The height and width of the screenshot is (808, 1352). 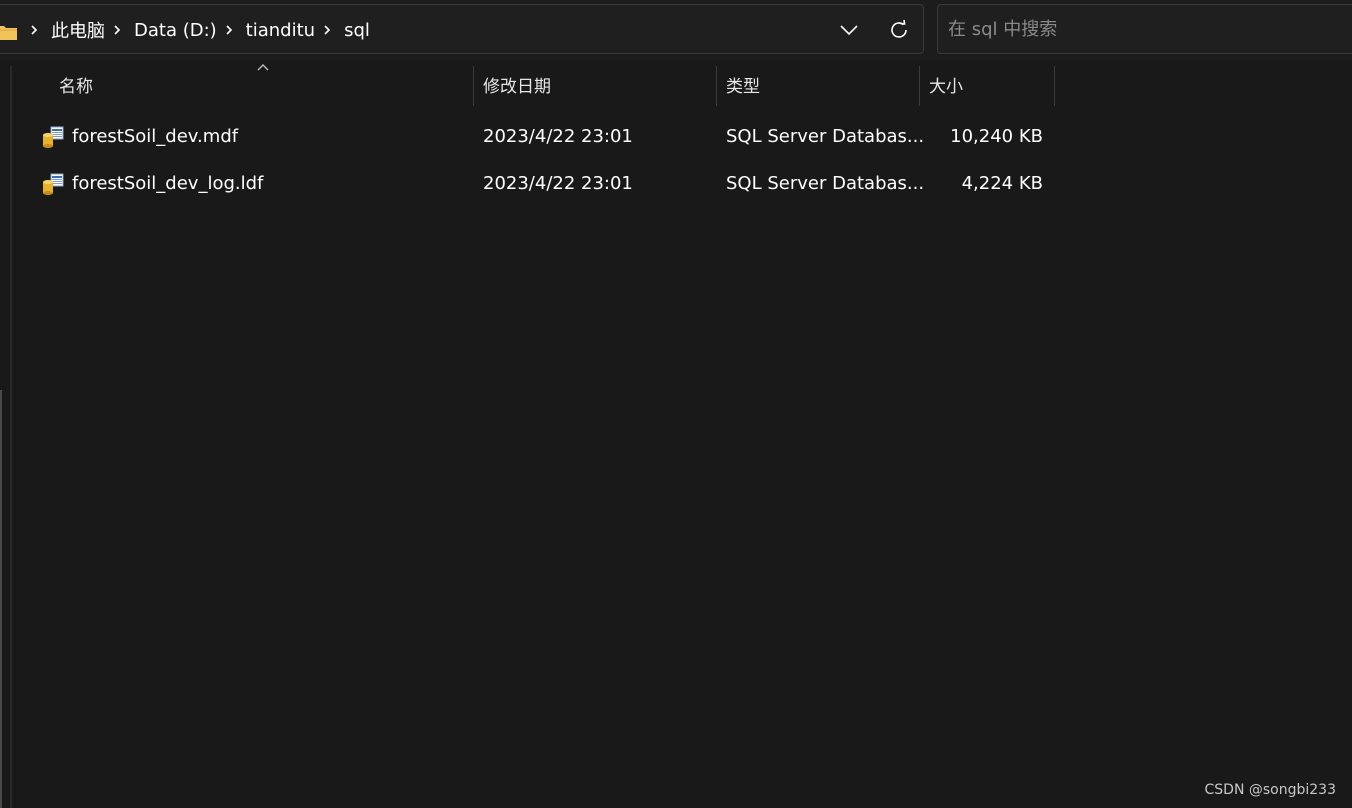 I want to click on column-header-row: 名称 修改日期 类型 大小, so click(x=535, y=86).